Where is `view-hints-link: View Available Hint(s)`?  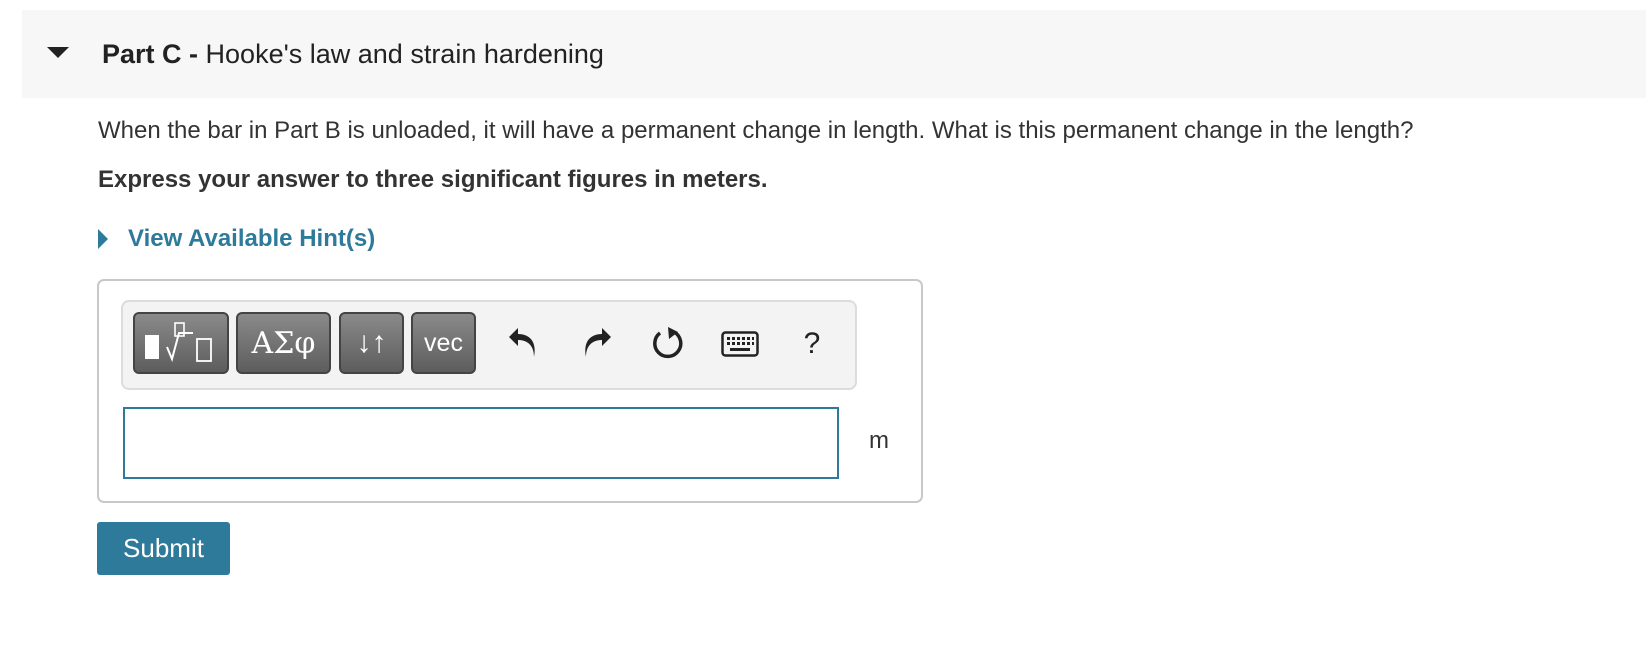
view-hints-link: View Available Hint(s) is located at coordinates (236, 239).